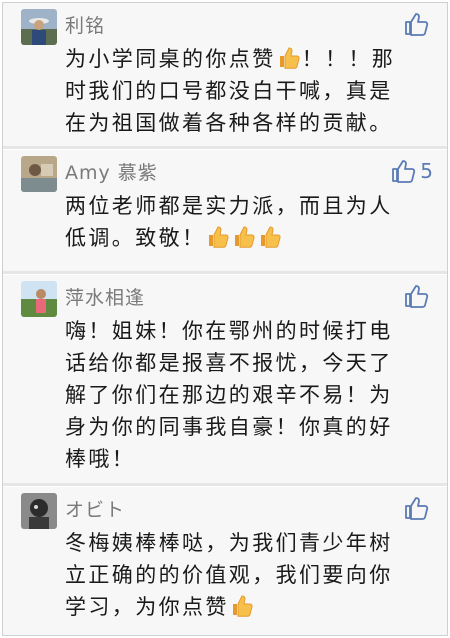 The height and width of the screenshot is (638, 450). What do you see at coordinates (229, 543) in the screenshot?
I see `comment-line: 冬梅姨棒棒哒，为我们青少年树` at bounding box center [229, 543].